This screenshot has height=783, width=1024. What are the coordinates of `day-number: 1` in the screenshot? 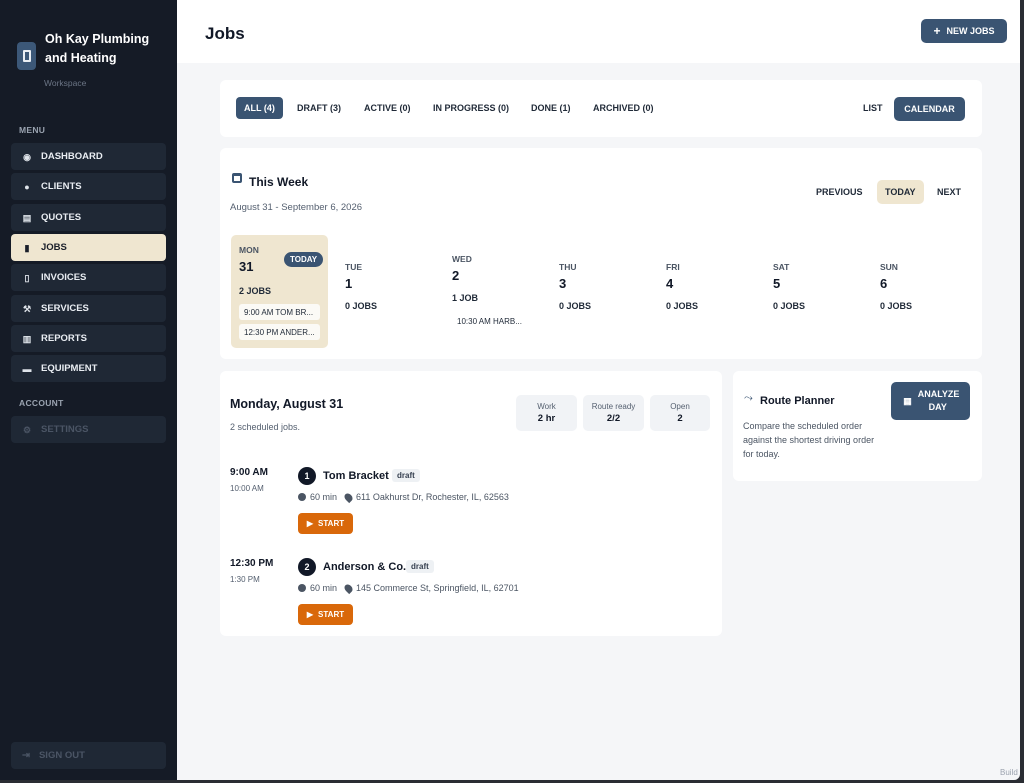 It's located at (349, 283).